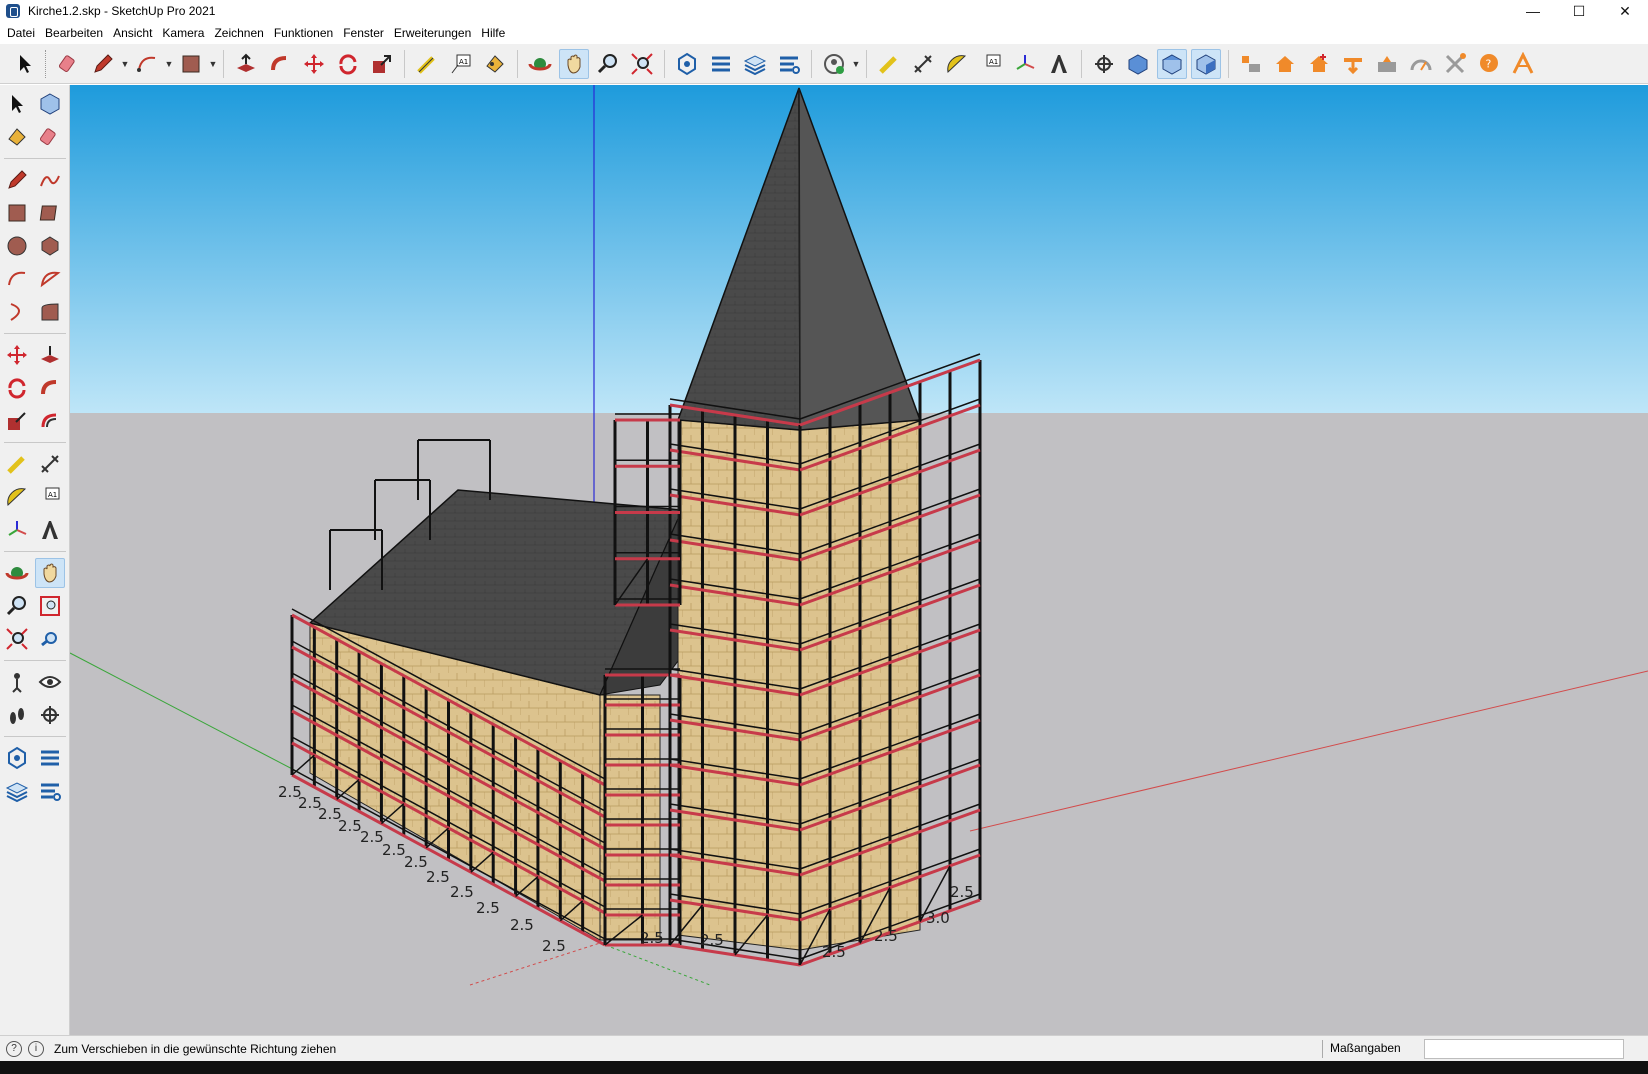 This screenshot has width=1648, height=1074. I want to click on rotated-rectangle-icon, so click(50, 213).